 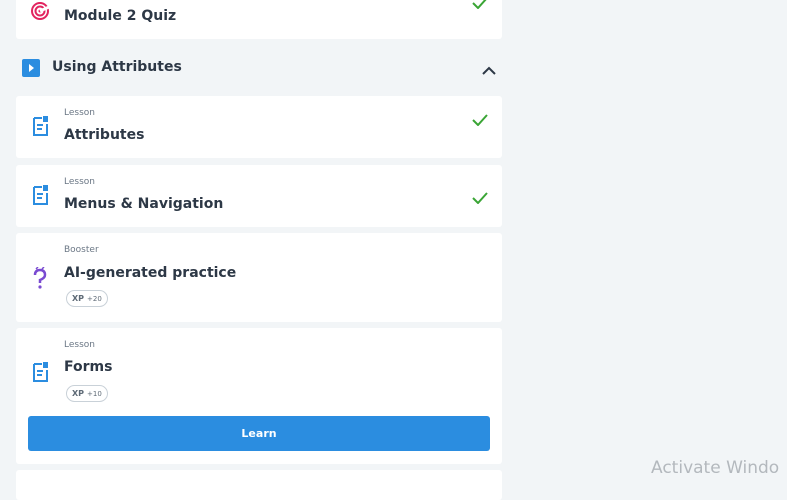 What do you see at coordinates (259, 19) in the screenshot?
I see `quiz-card: Module 2 Quiz` at bounding box center [259, 19].